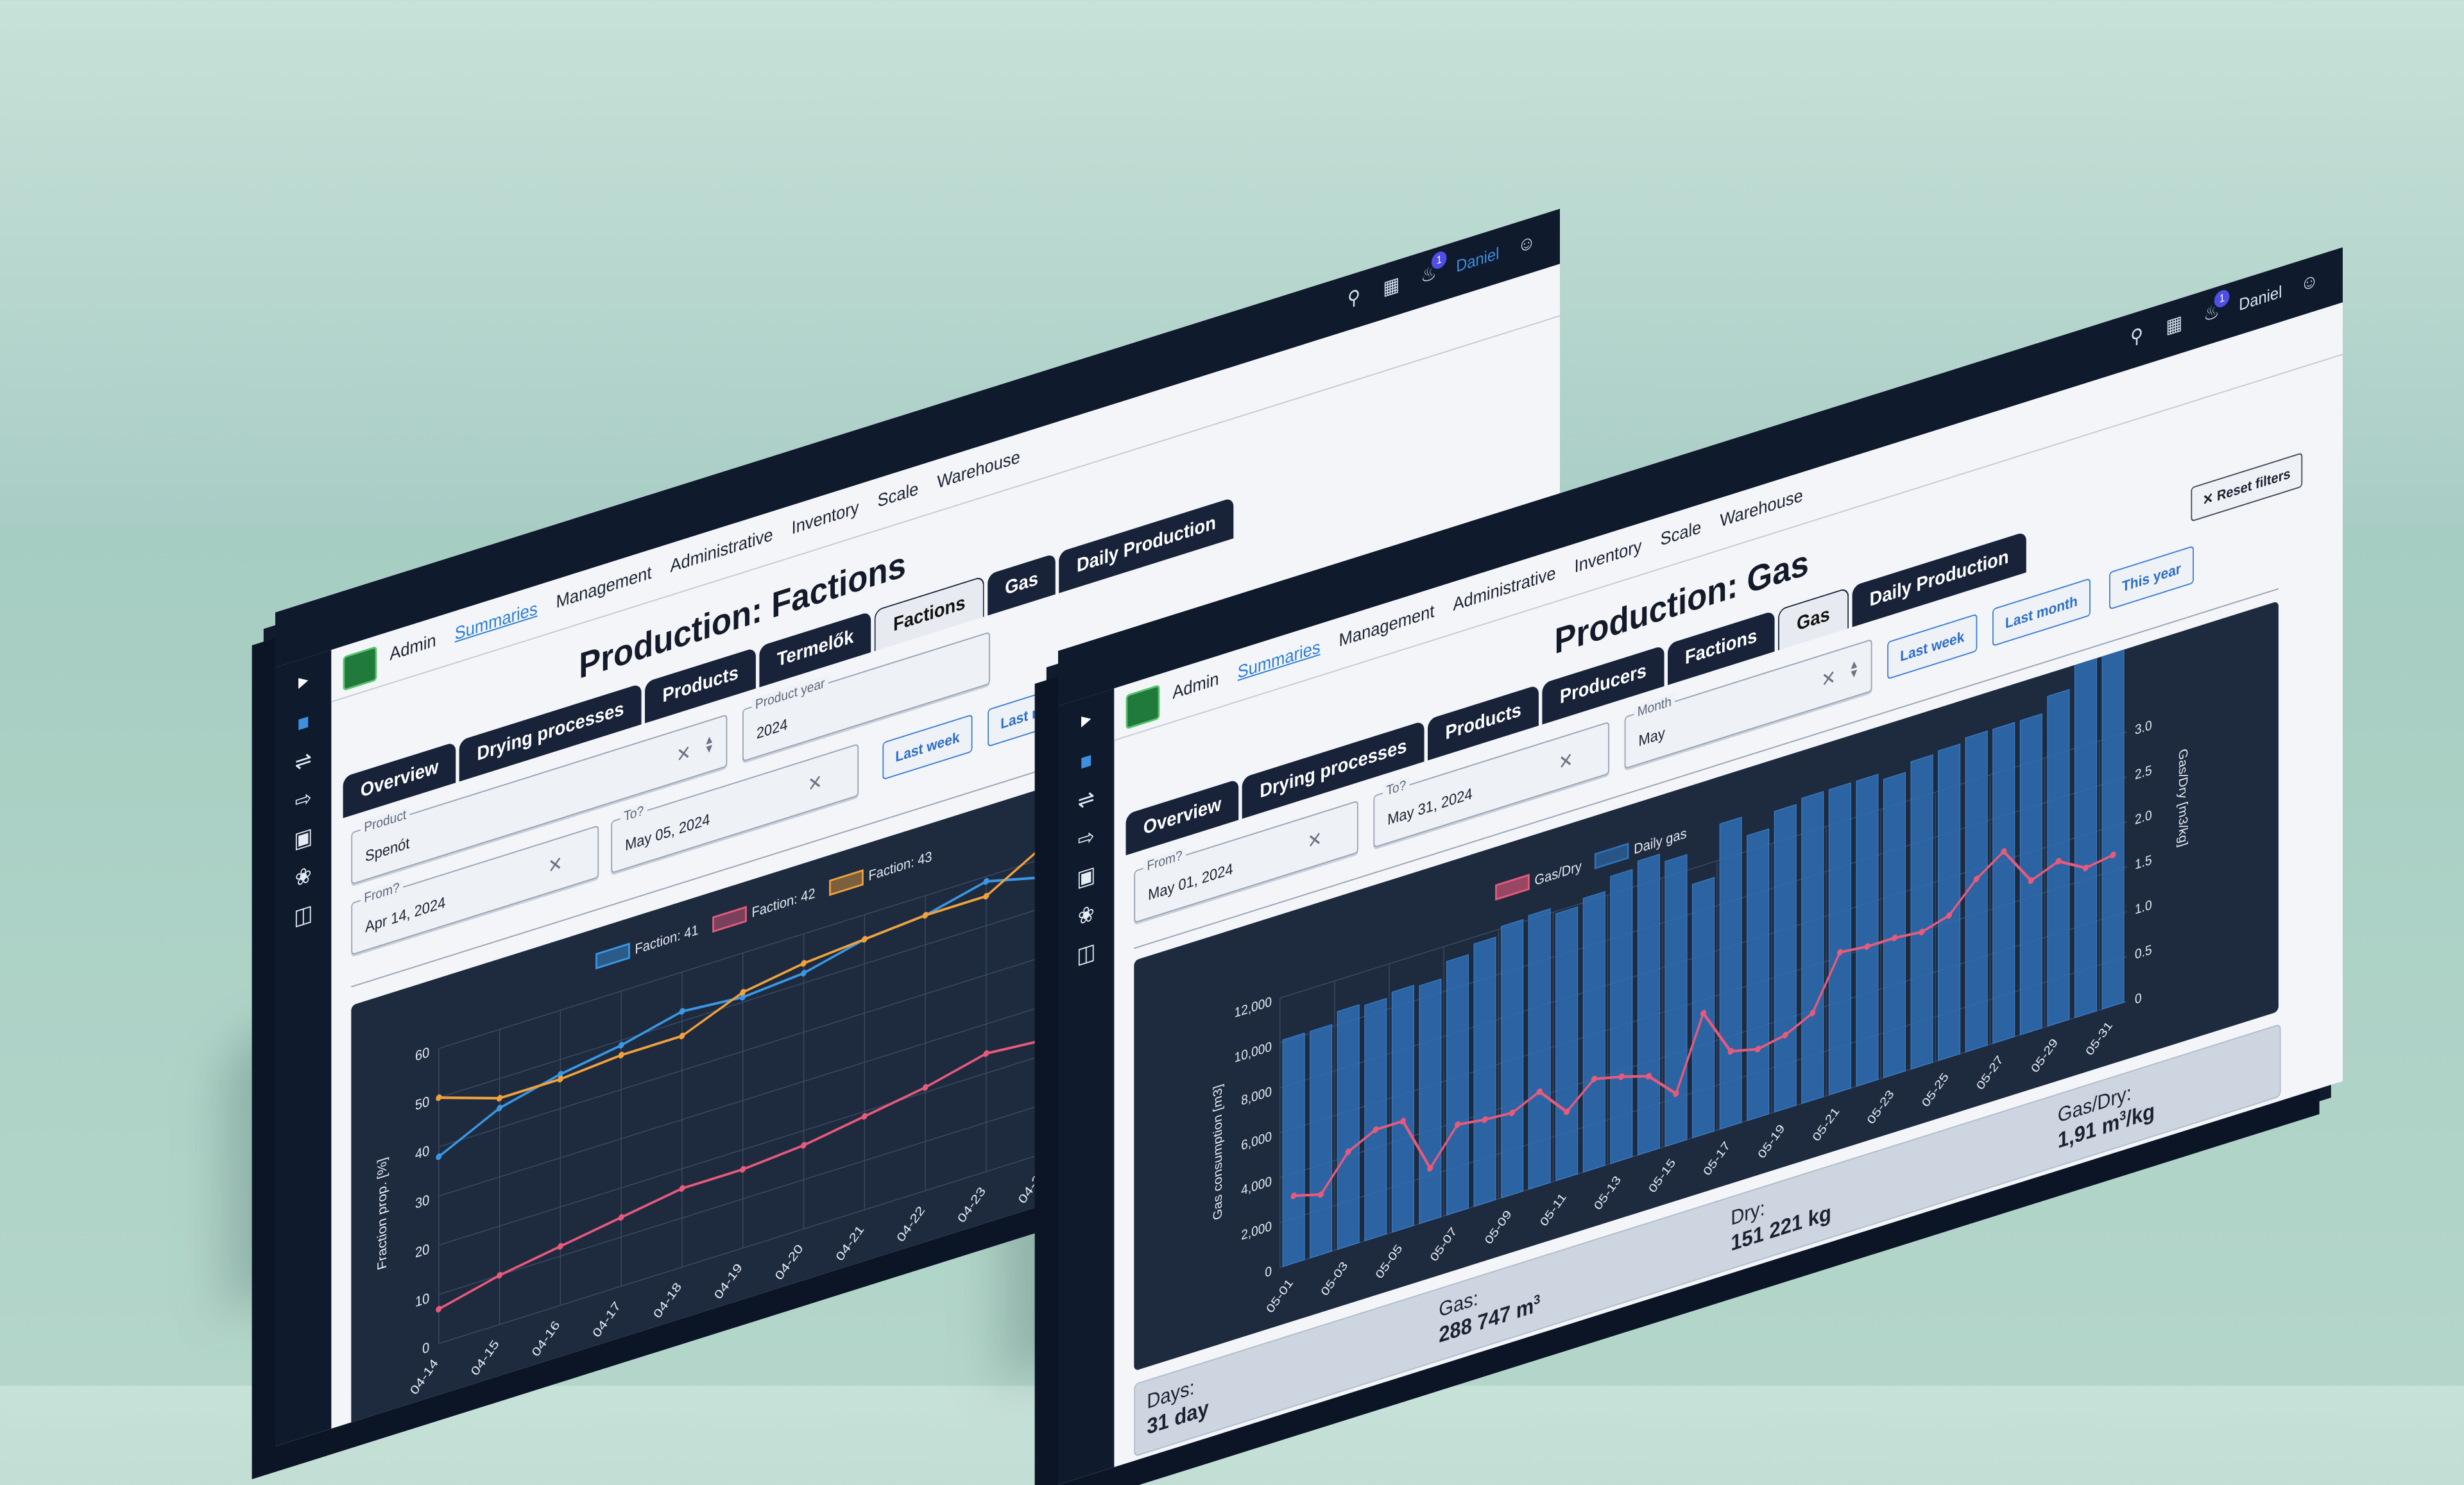 The image size is (2464, 1485). I want to click on x-tick-label: 05-01, so click(1280, 1296).